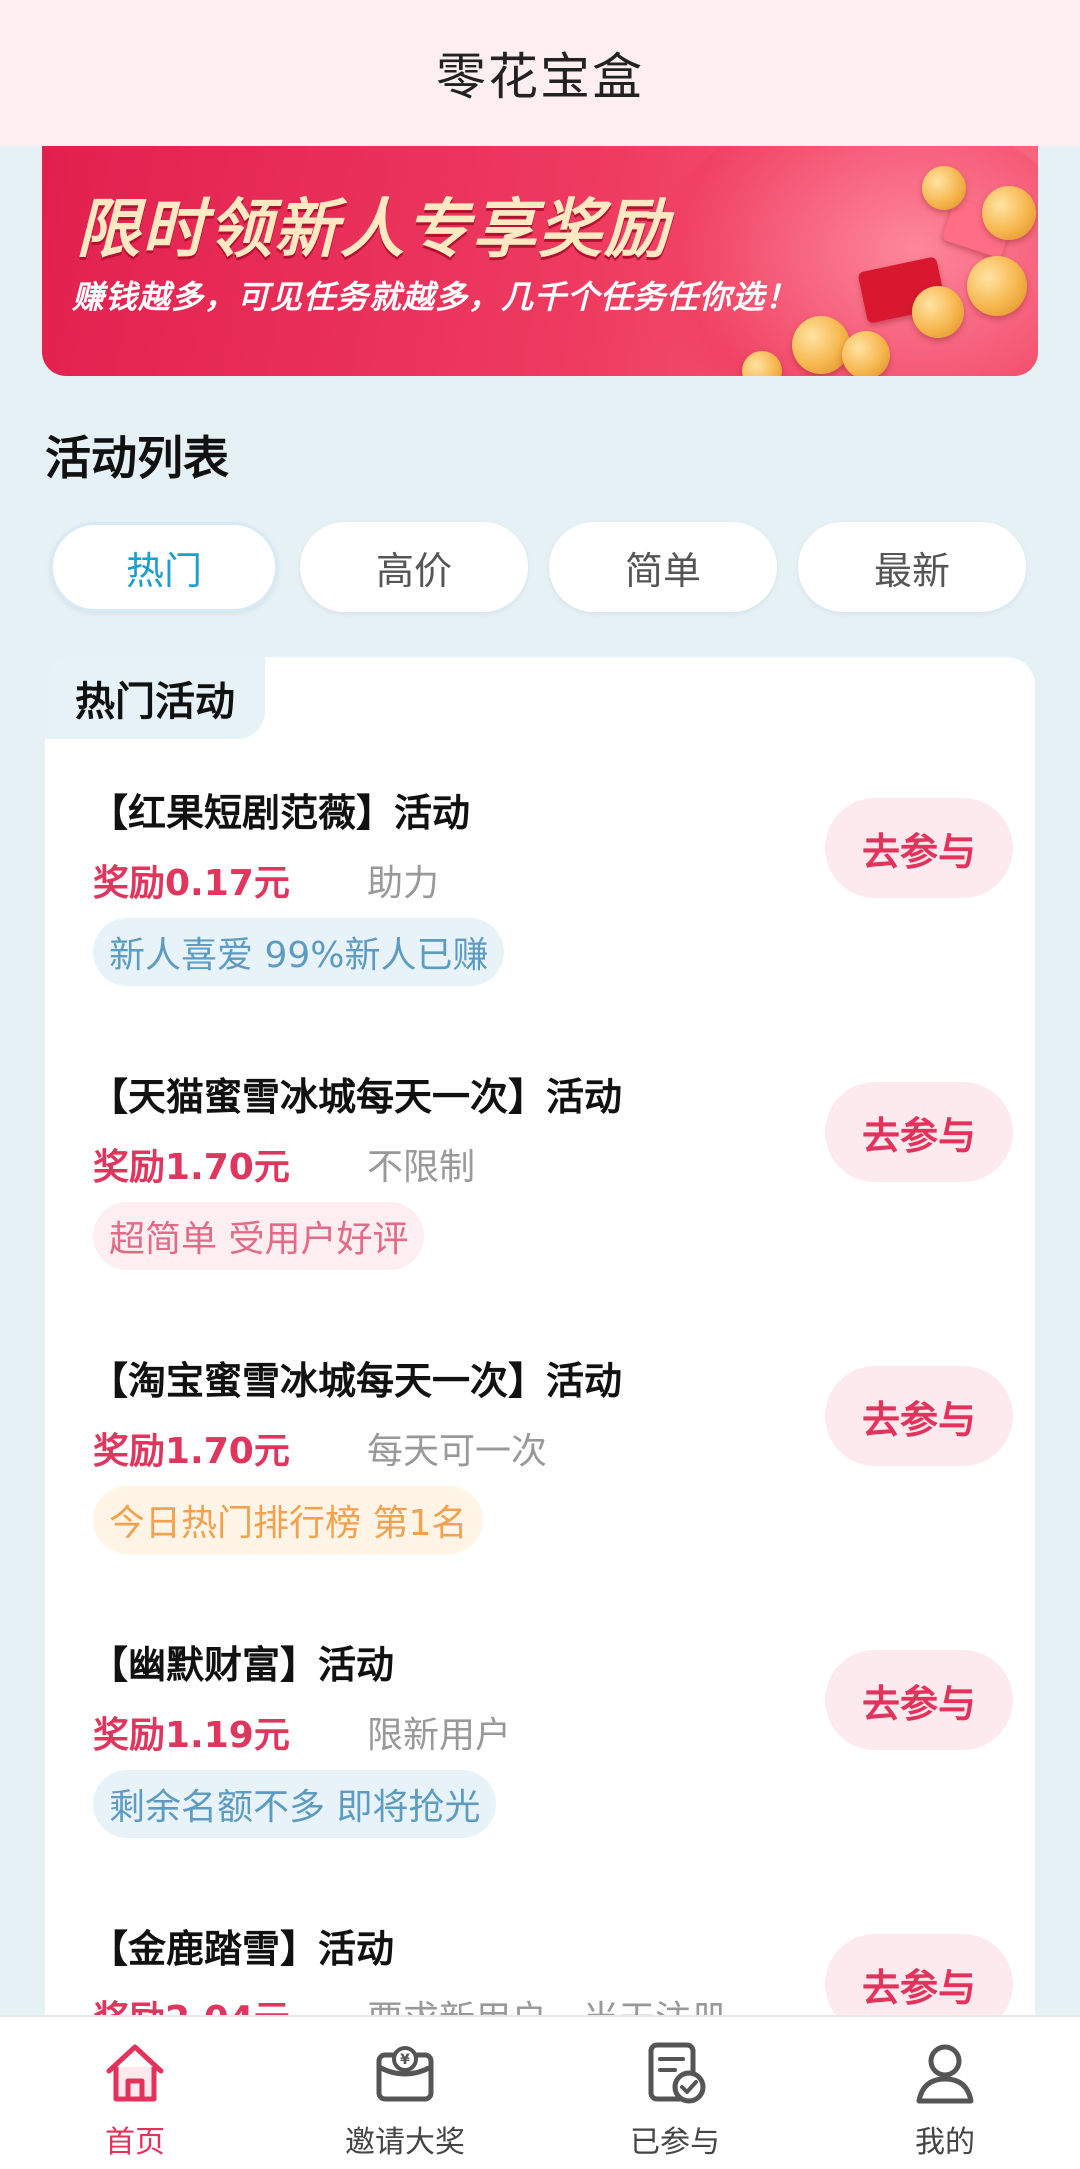 Image resolution: width=1080 pixels, height=2169 pixels. I want to click on bottom-navigation: 首页 ¥ 邀请大奖 已参与 我的, so click(540, 2092).